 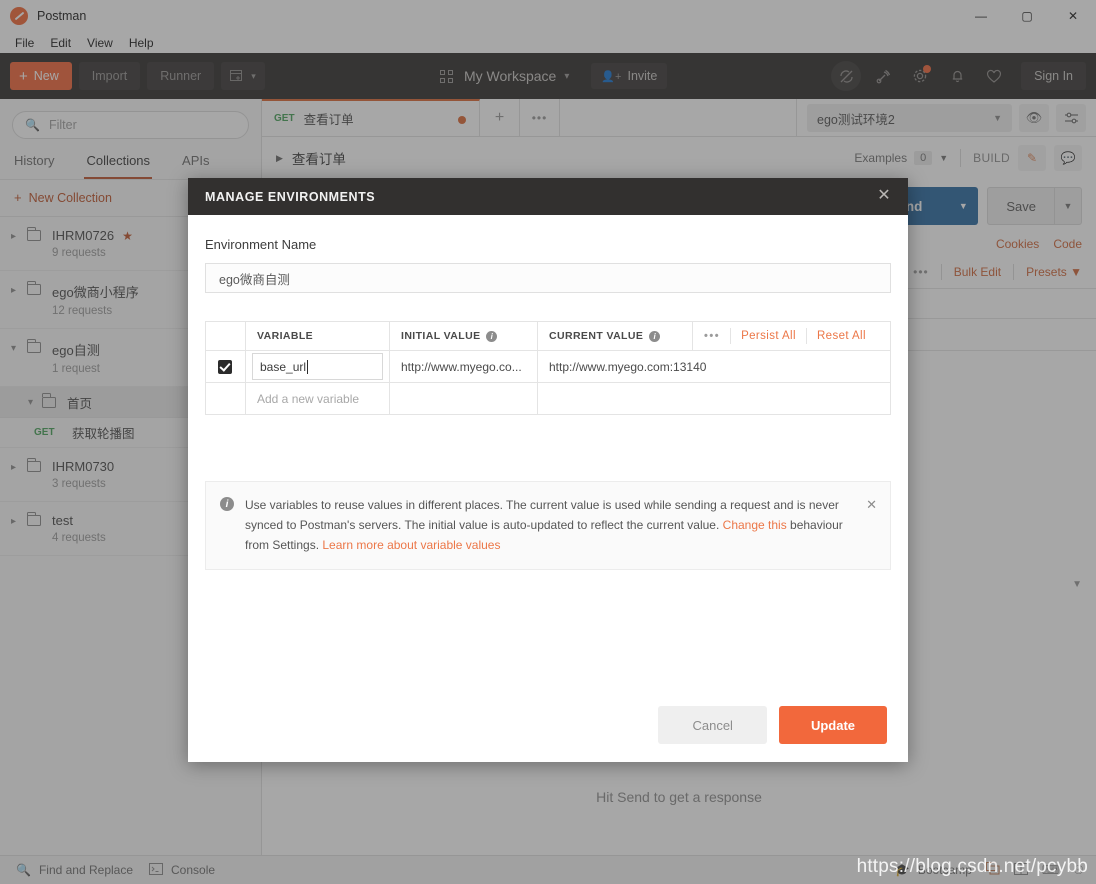 I want to click on cancel-button: Cancel, so click(x=712, y=725).